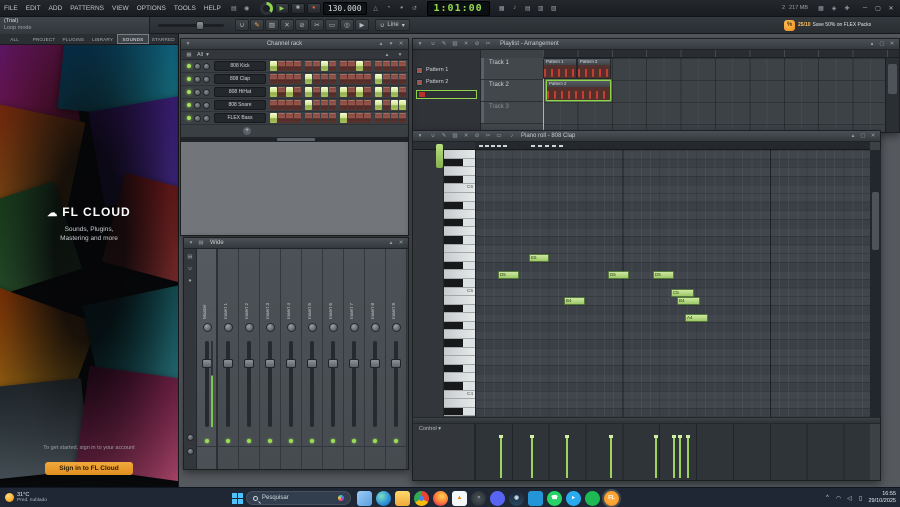 Image resolution: width=900 pixels, height=507 pixels. What do you see at coordinates (270, 359) in the screenshot?
I see `mixer-strip-insert-3: Insert 3` at bounding box center [270, 359].